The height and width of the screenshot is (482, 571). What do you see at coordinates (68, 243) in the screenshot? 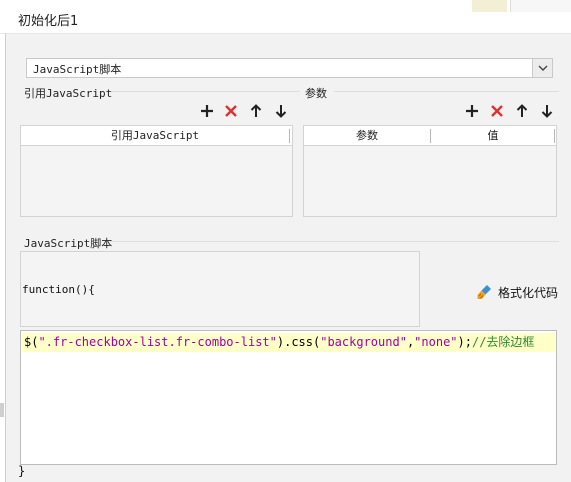
I see `js-section-label: JavaScript脚本` at bounding box center [68, 243].